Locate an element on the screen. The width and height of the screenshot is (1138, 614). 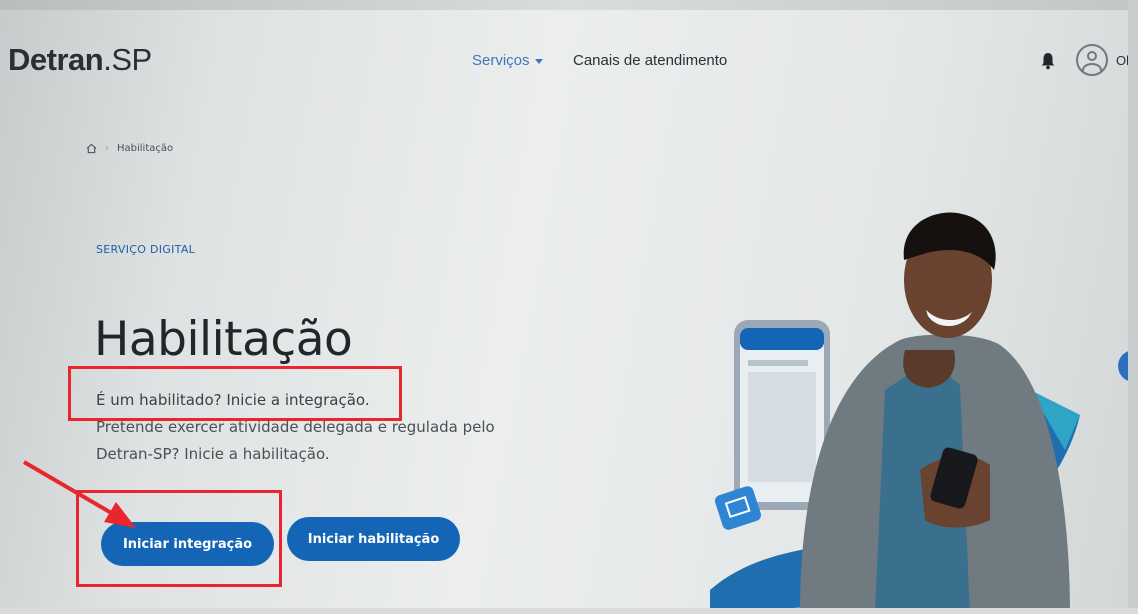
breadcrumb-current: Habilitação is located at coordinates (145, 148).